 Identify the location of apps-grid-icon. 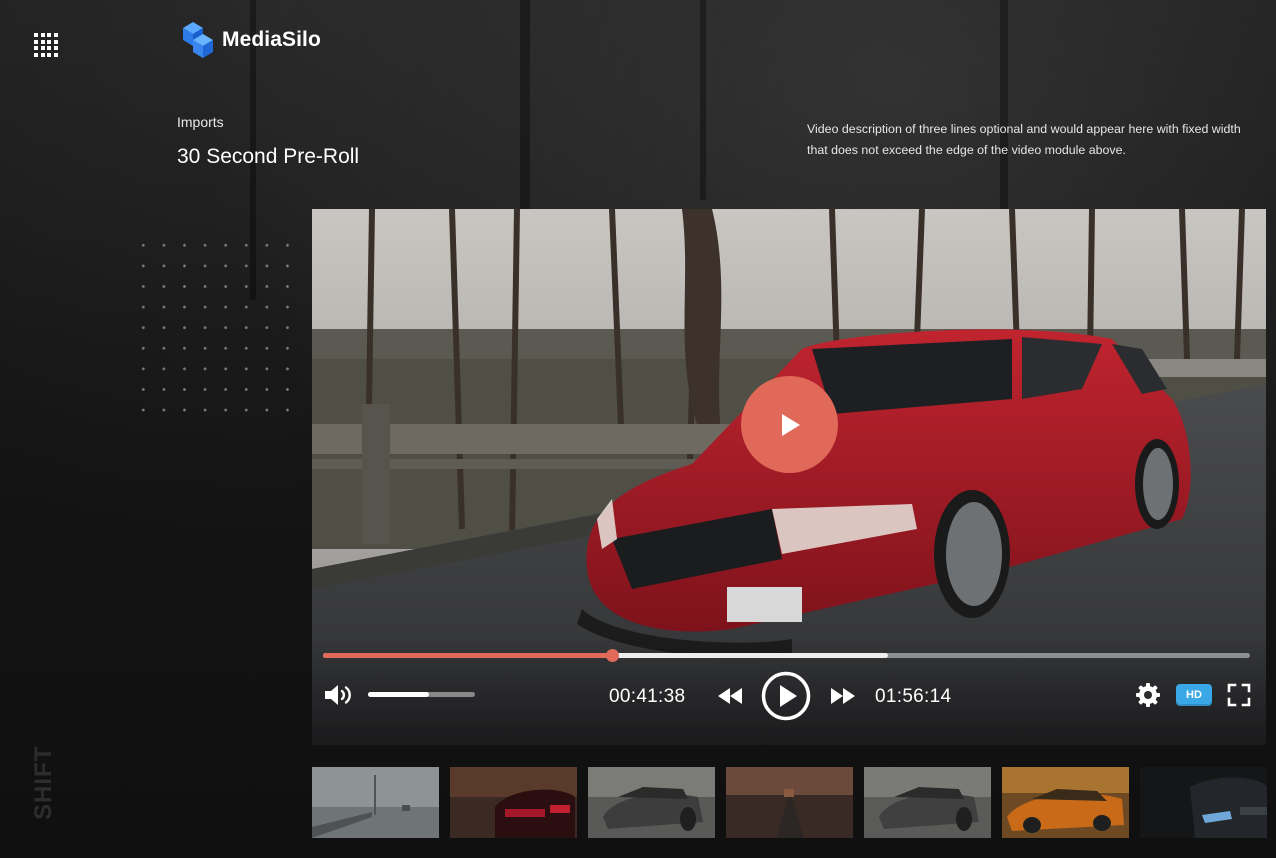
(46, 45).